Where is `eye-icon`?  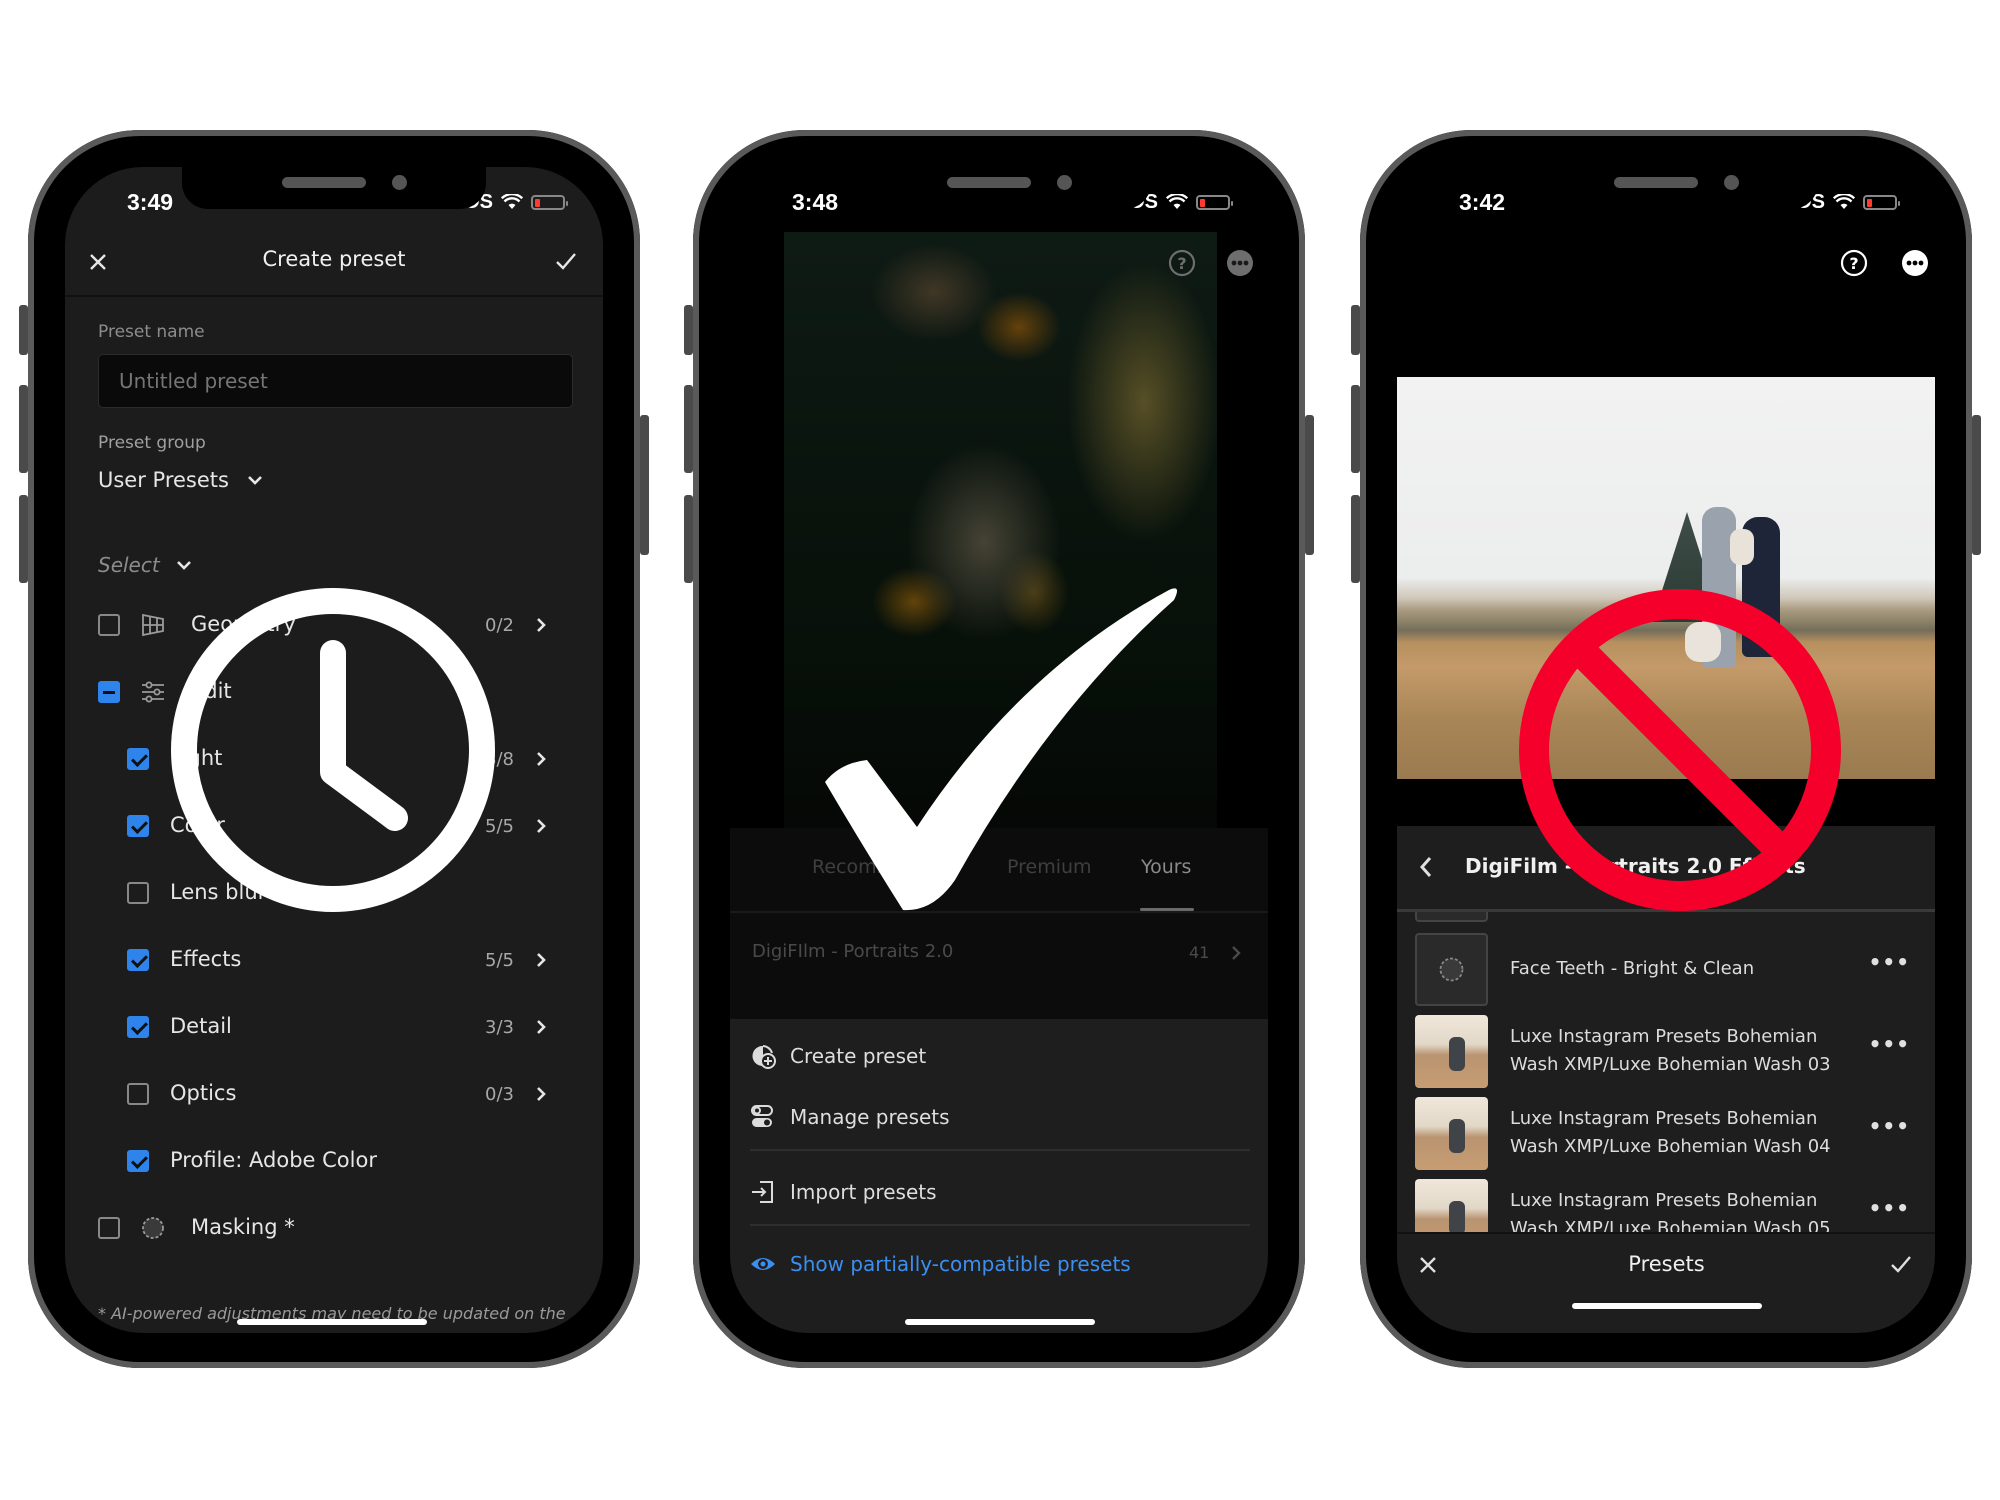 eye-icon is located at coordinates (763, 1264).